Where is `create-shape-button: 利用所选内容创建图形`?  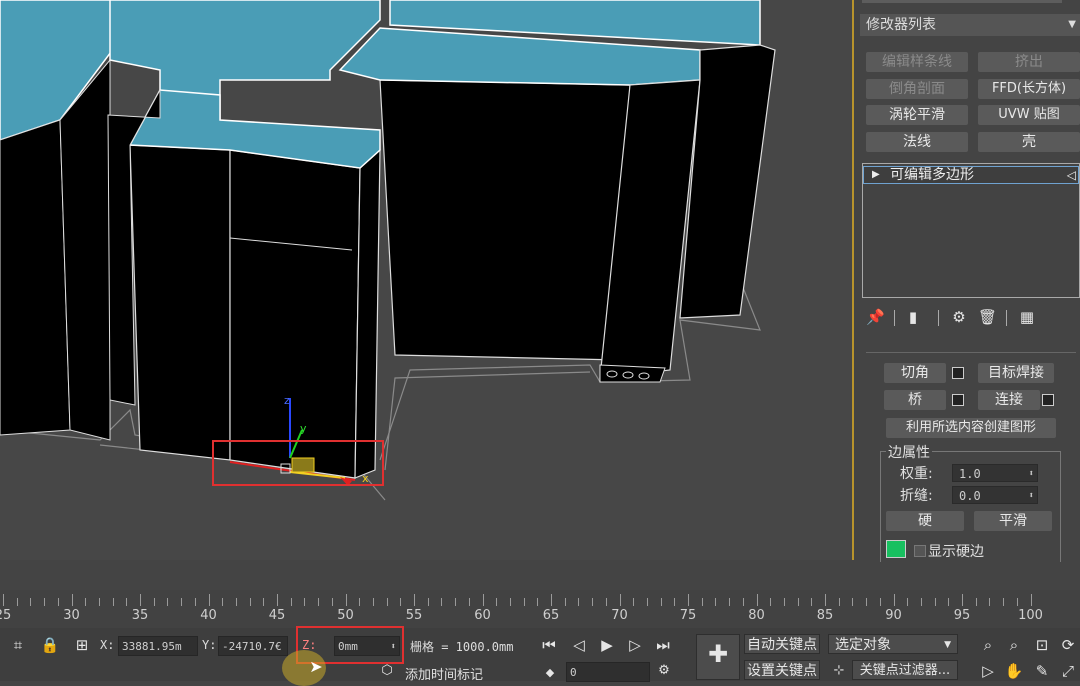
create-shape-button: 利用所选内容创建图形 is located at coordinates (971, 428).